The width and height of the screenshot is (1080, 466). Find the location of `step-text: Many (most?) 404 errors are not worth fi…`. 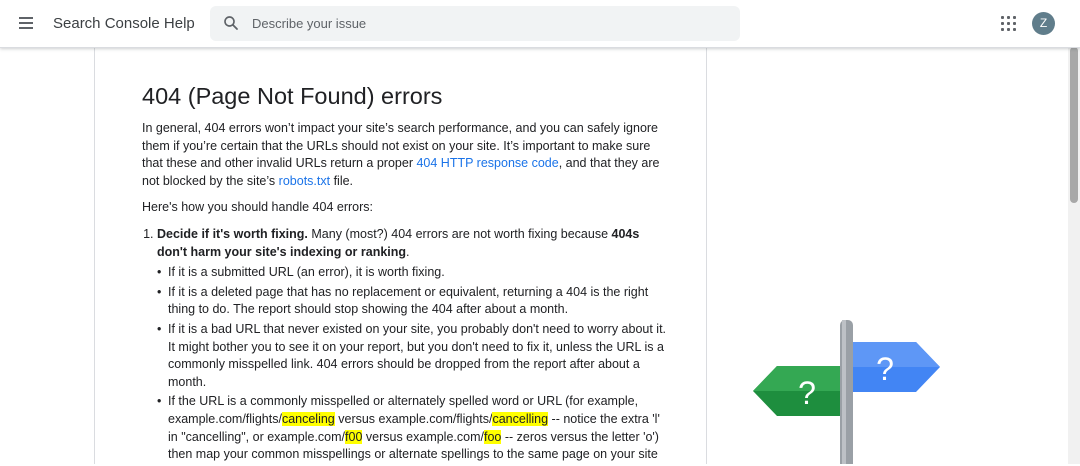

step-text: Many (most?) 404 errors are not worth fi… is located at coordinates (459, 233).